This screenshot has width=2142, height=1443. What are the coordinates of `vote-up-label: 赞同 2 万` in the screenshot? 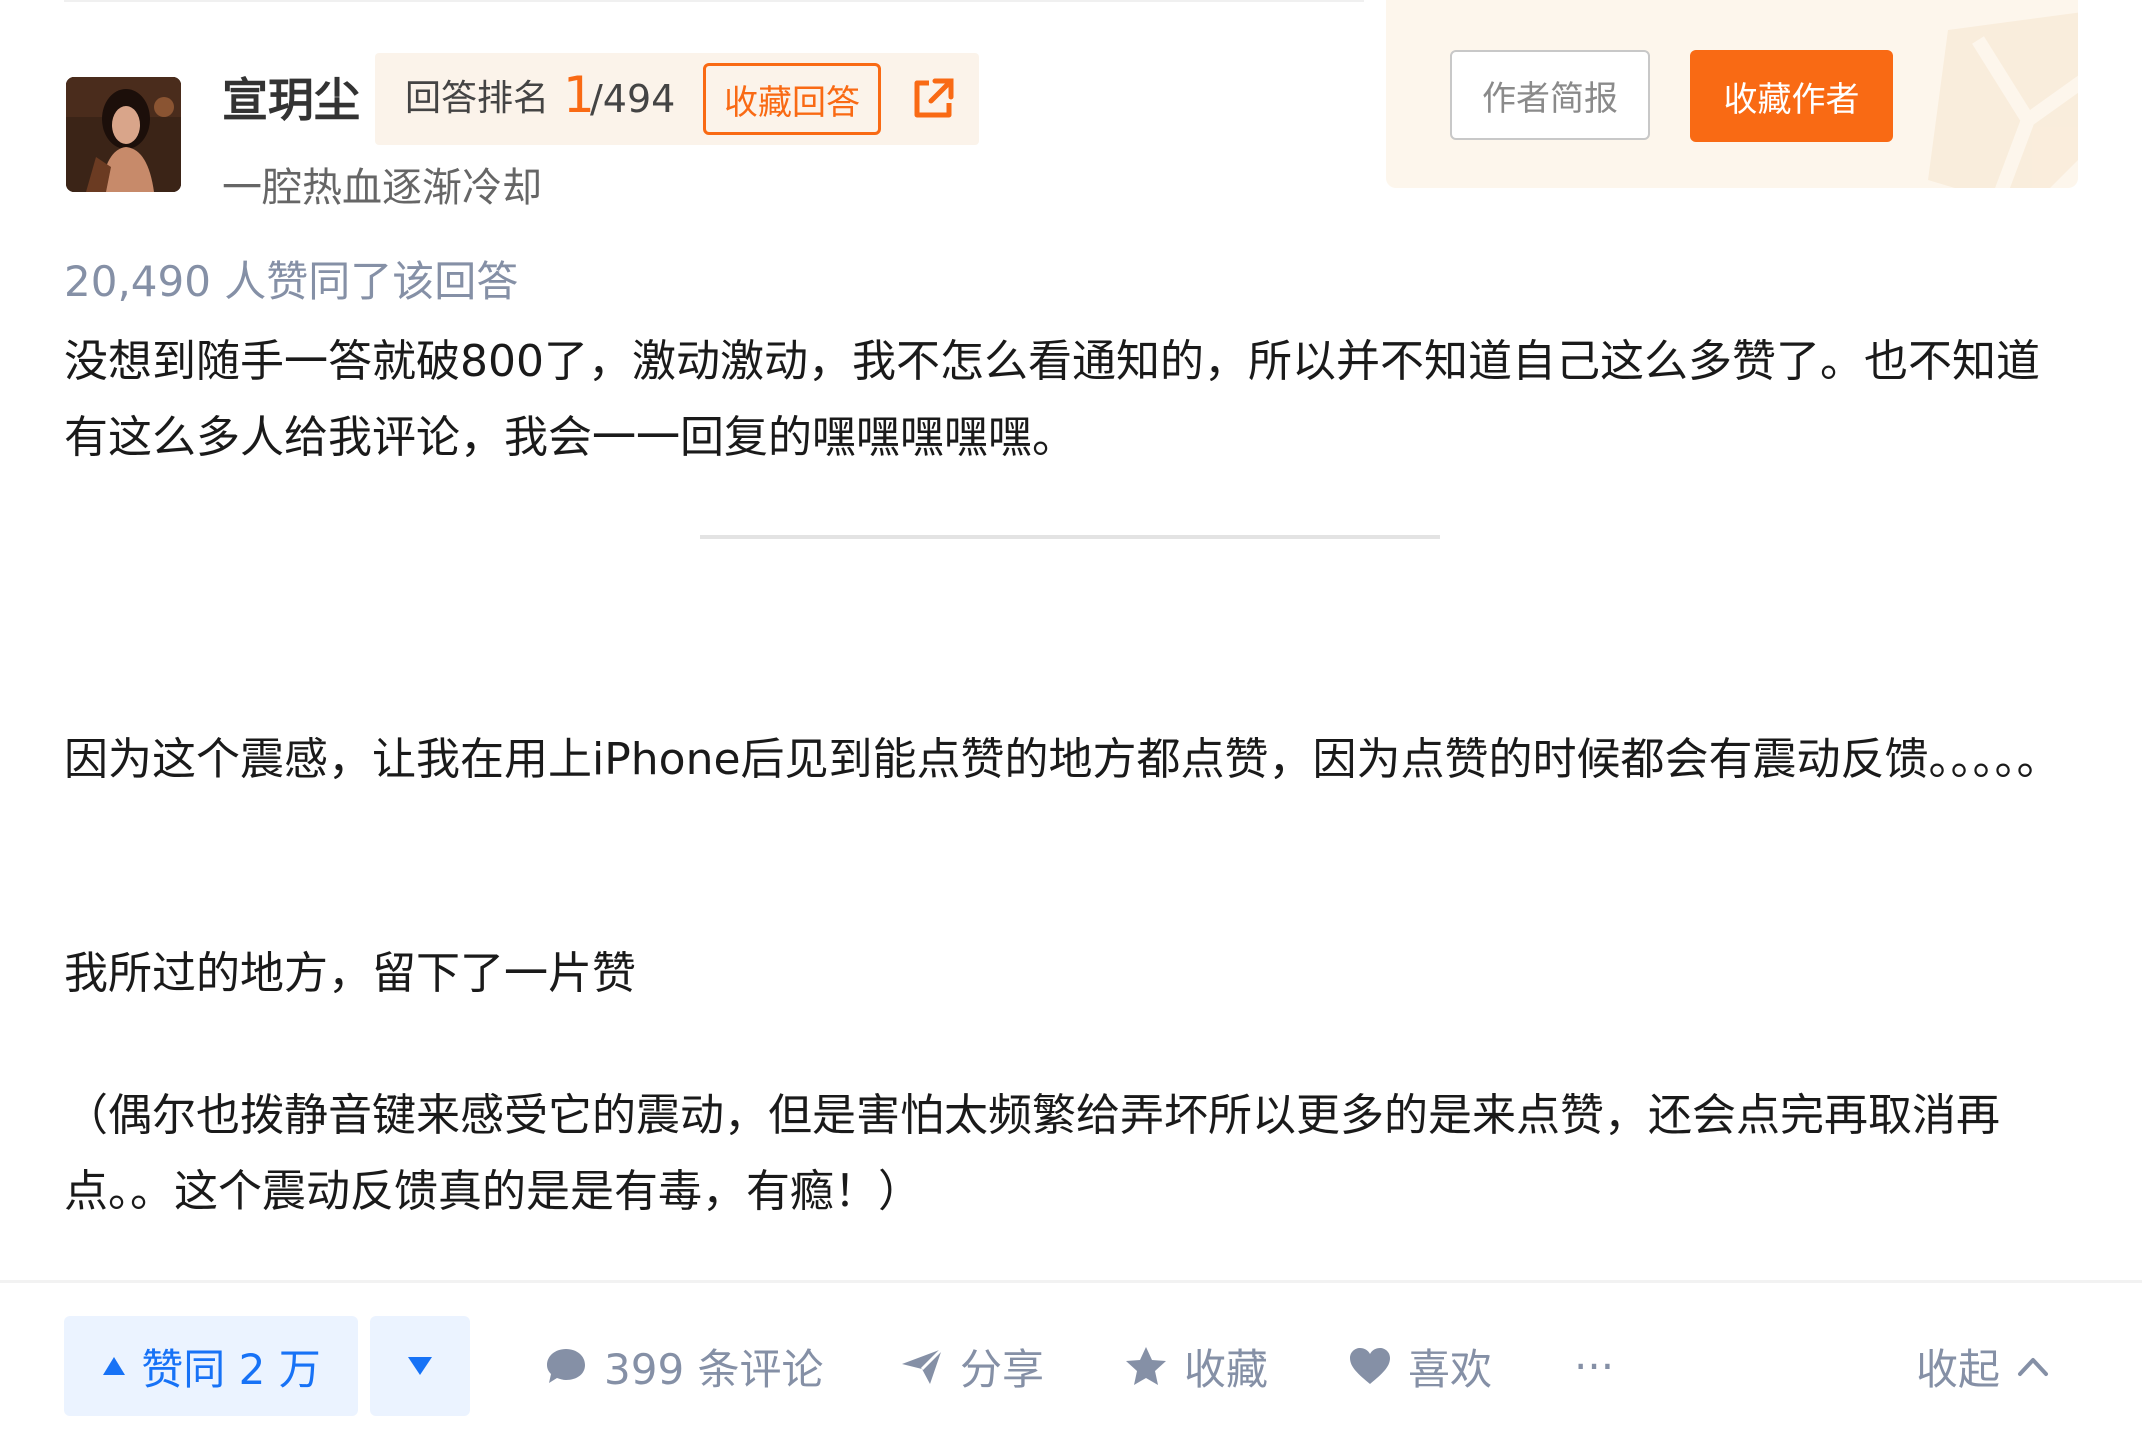 It's located at (231, 1369).